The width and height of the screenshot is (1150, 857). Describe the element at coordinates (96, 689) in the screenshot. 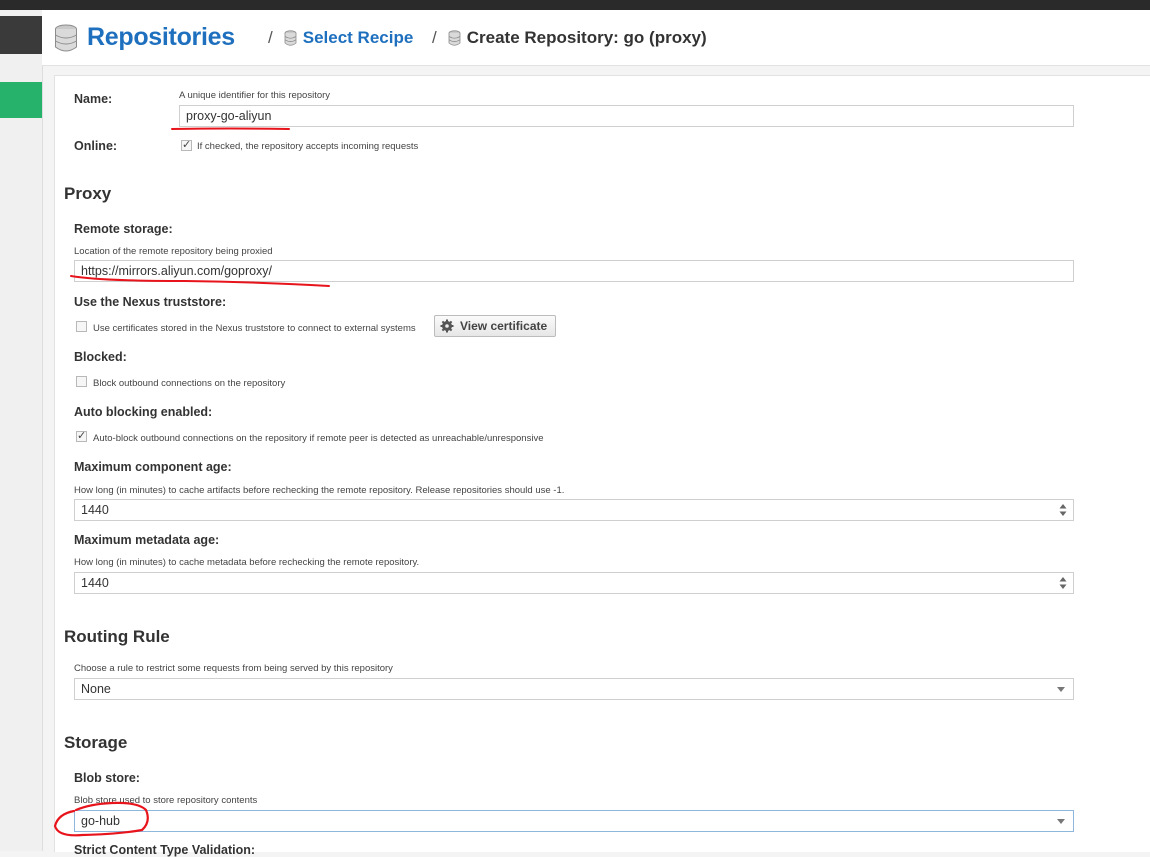

I see `routing-rule-value: None` at that location.